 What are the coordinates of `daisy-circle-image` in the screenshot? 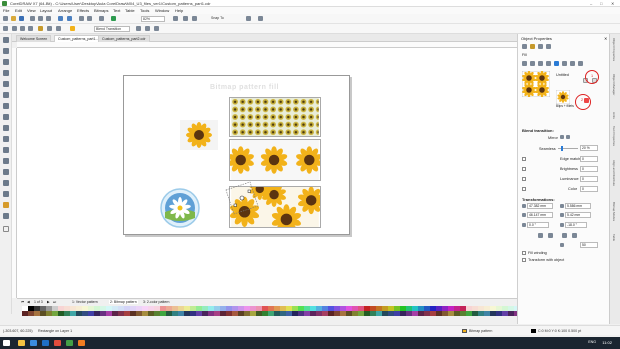 It's located at (180, 208).